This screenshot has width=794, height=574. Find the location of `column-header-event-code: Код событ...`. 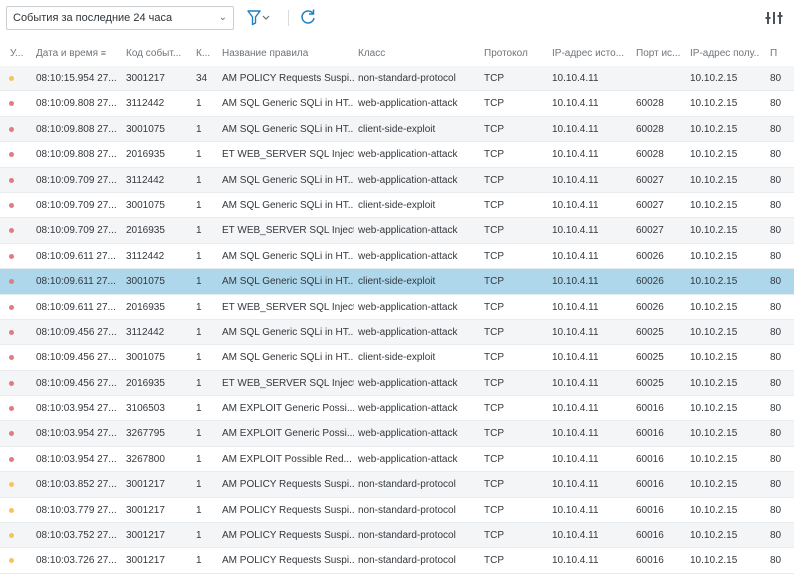

column-header-event-code: Код событ... is located at coordinates (157, 53).